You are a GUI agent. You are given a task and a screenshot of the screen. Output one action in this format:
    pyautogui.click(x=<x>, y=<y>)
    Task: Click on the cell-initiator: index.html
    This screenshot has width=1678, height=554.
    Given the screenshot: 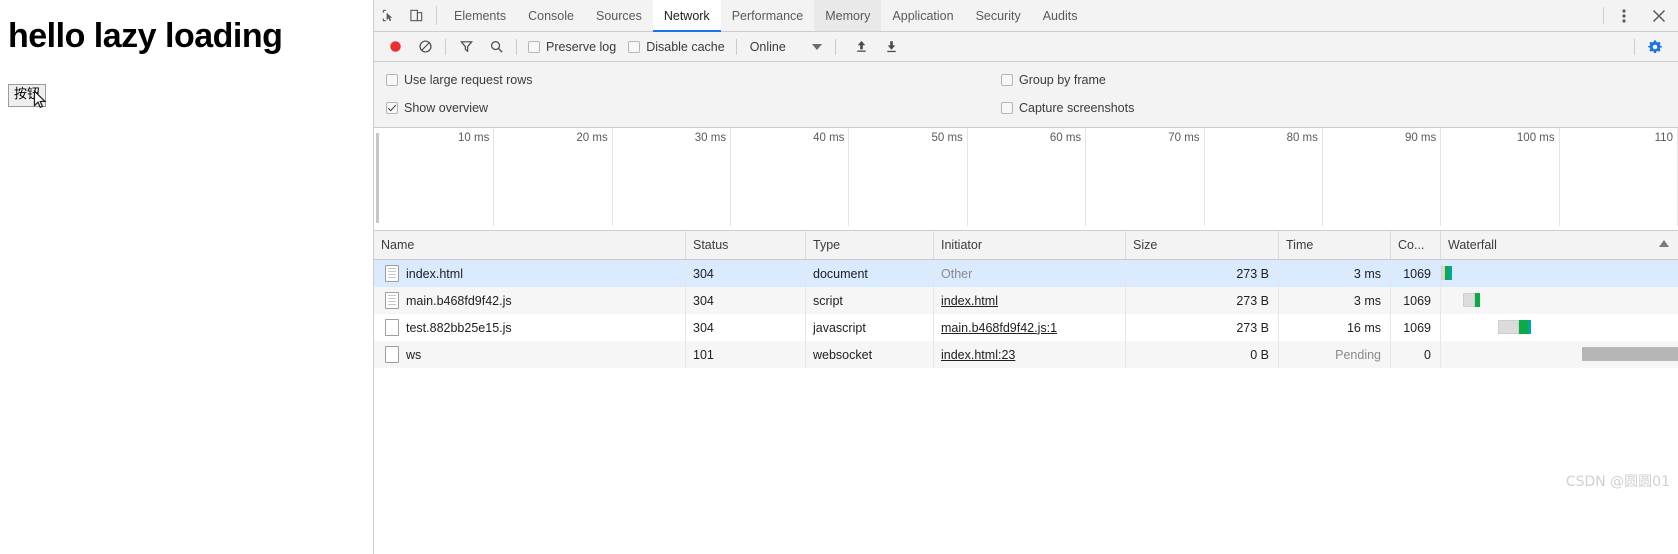 What is the action you would take?
    pyautogui.click(x=1030, y=300)
    